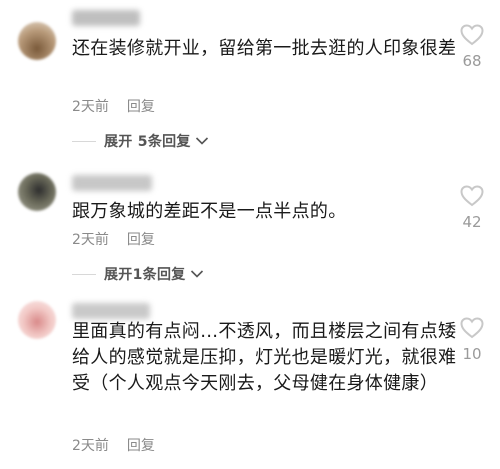  I want to click on expand-replies-label: 展开1条回复, so click(145, 275).